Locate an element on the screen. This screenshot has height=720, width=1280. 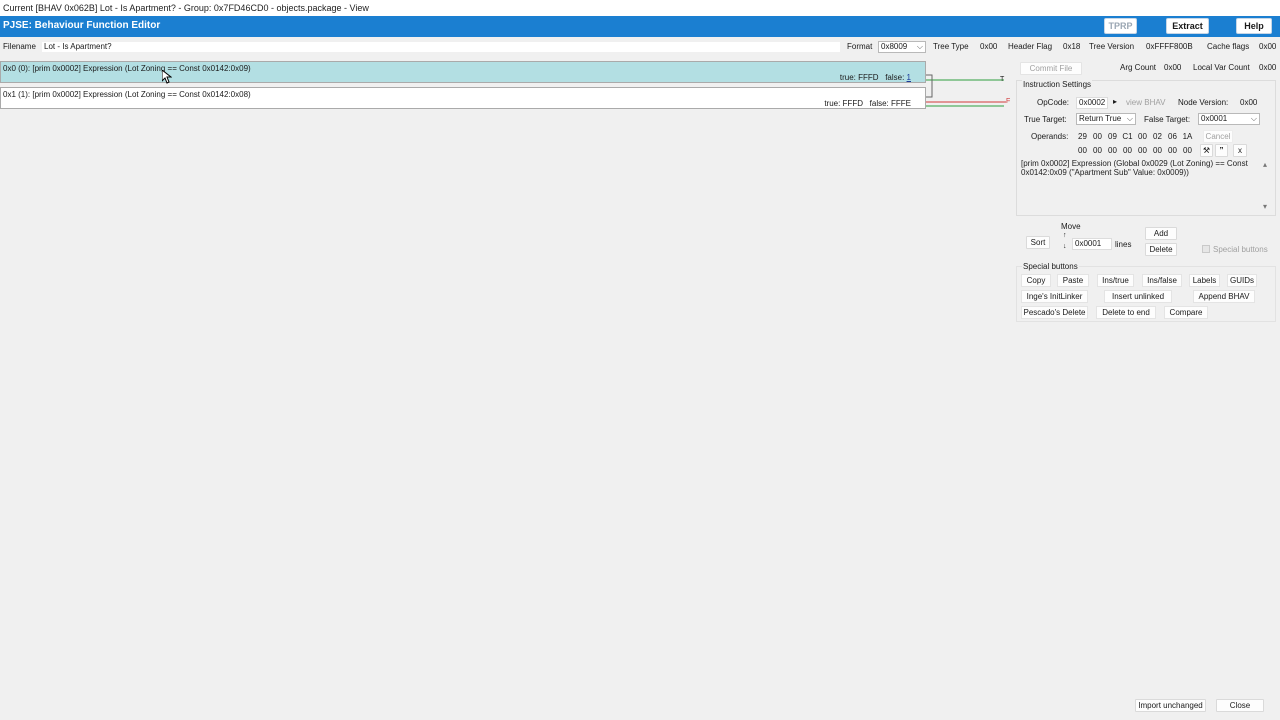
paste-button: Paste is located at coordinates (1073, 280).